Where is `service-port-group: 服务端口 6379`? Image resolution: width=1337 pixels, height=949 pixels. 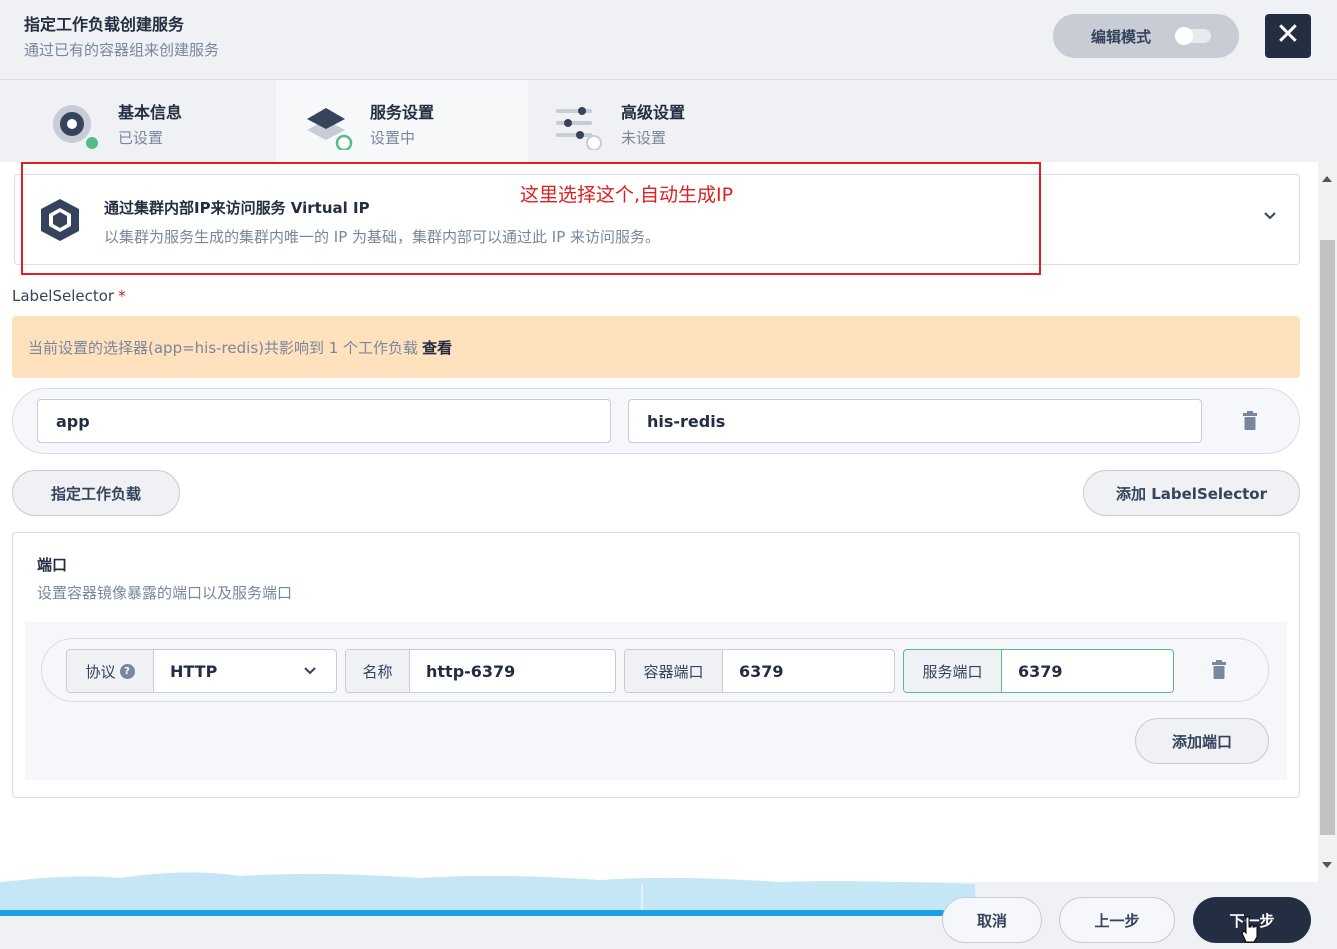
service-port-group: 服务端口 6379 is located at coordinates (1038, 671).